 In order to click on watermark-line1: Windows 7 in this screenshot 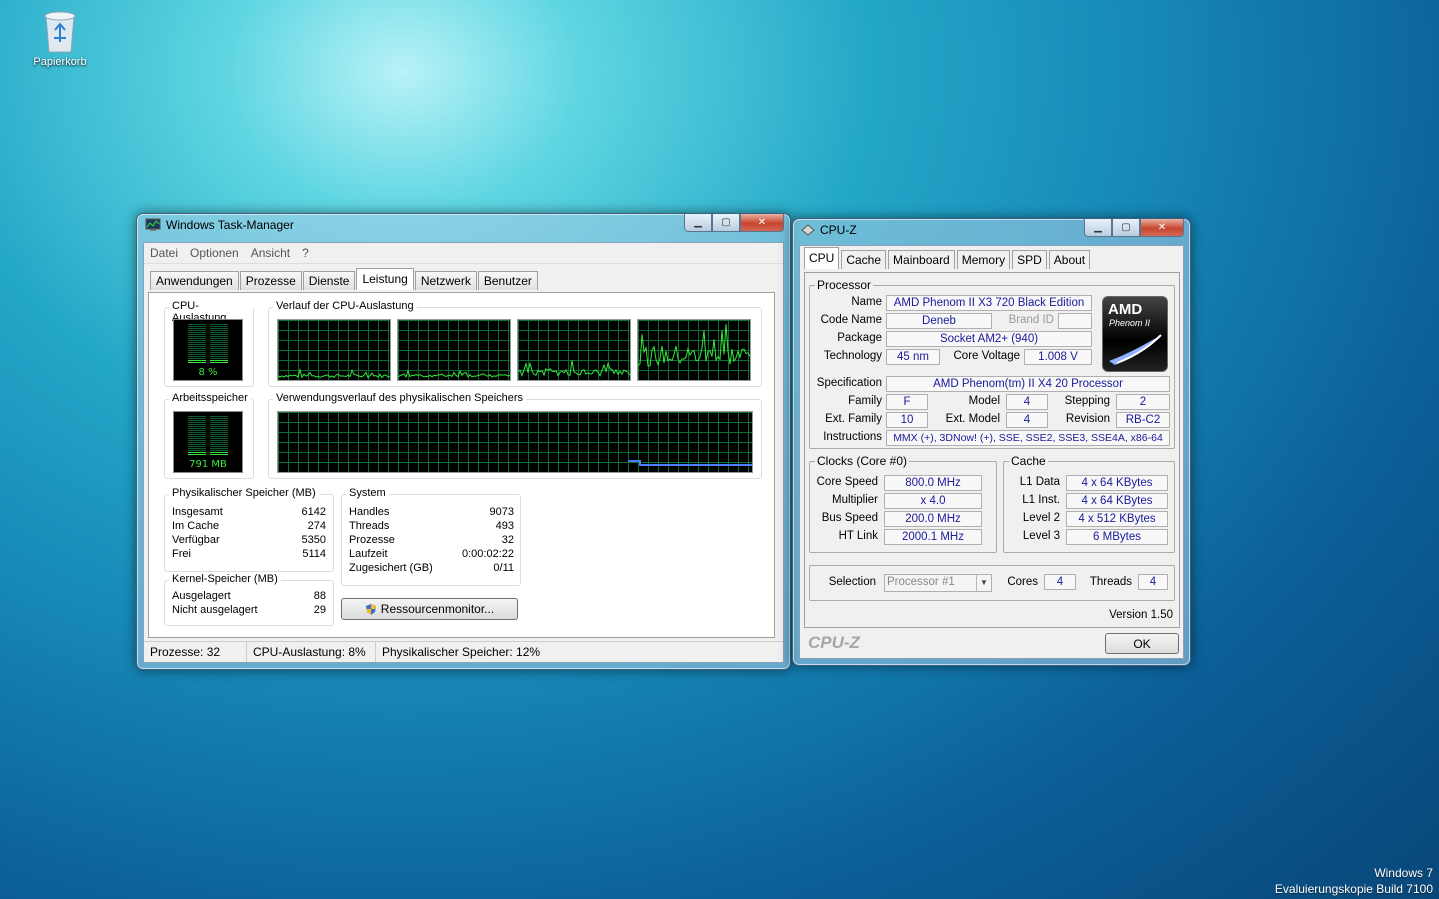, I will do `click(1403, 873)`.